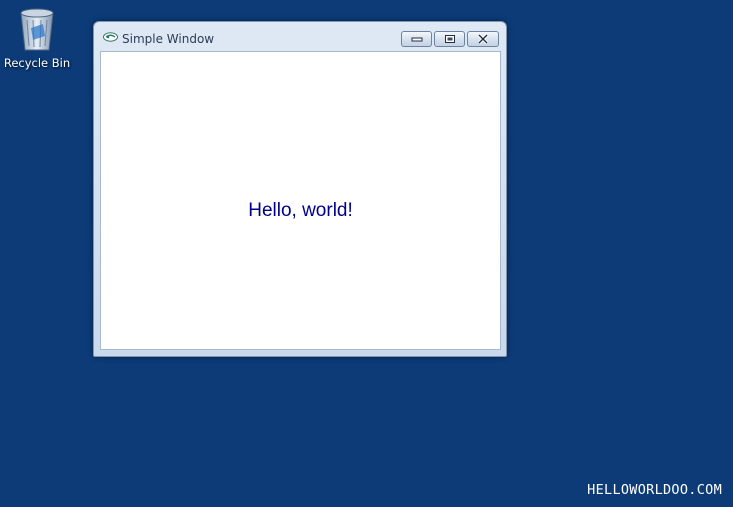 The image size is (733, 507). I want to click on minimize-button, so click(416, 39).